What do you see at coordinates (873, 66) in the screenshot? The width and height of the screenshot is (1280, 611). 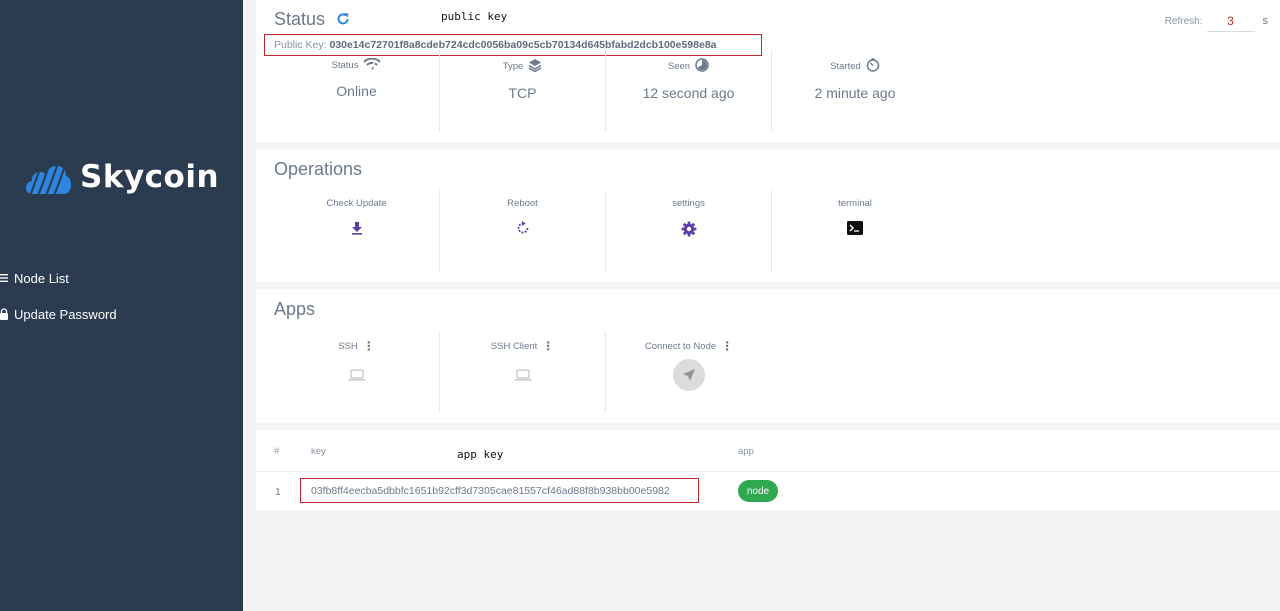 I see `timer-icon` at bounding box center [873, 66].